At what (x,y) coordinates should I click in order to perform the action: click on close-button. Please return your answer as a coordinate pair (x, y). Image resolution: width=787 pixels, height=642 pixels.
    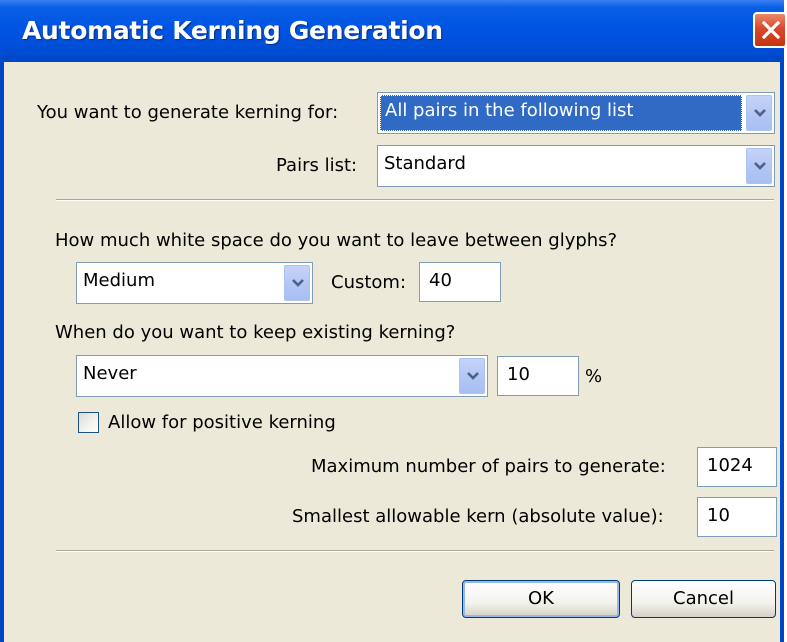
    Looking at the image, I should click on (770, 30).